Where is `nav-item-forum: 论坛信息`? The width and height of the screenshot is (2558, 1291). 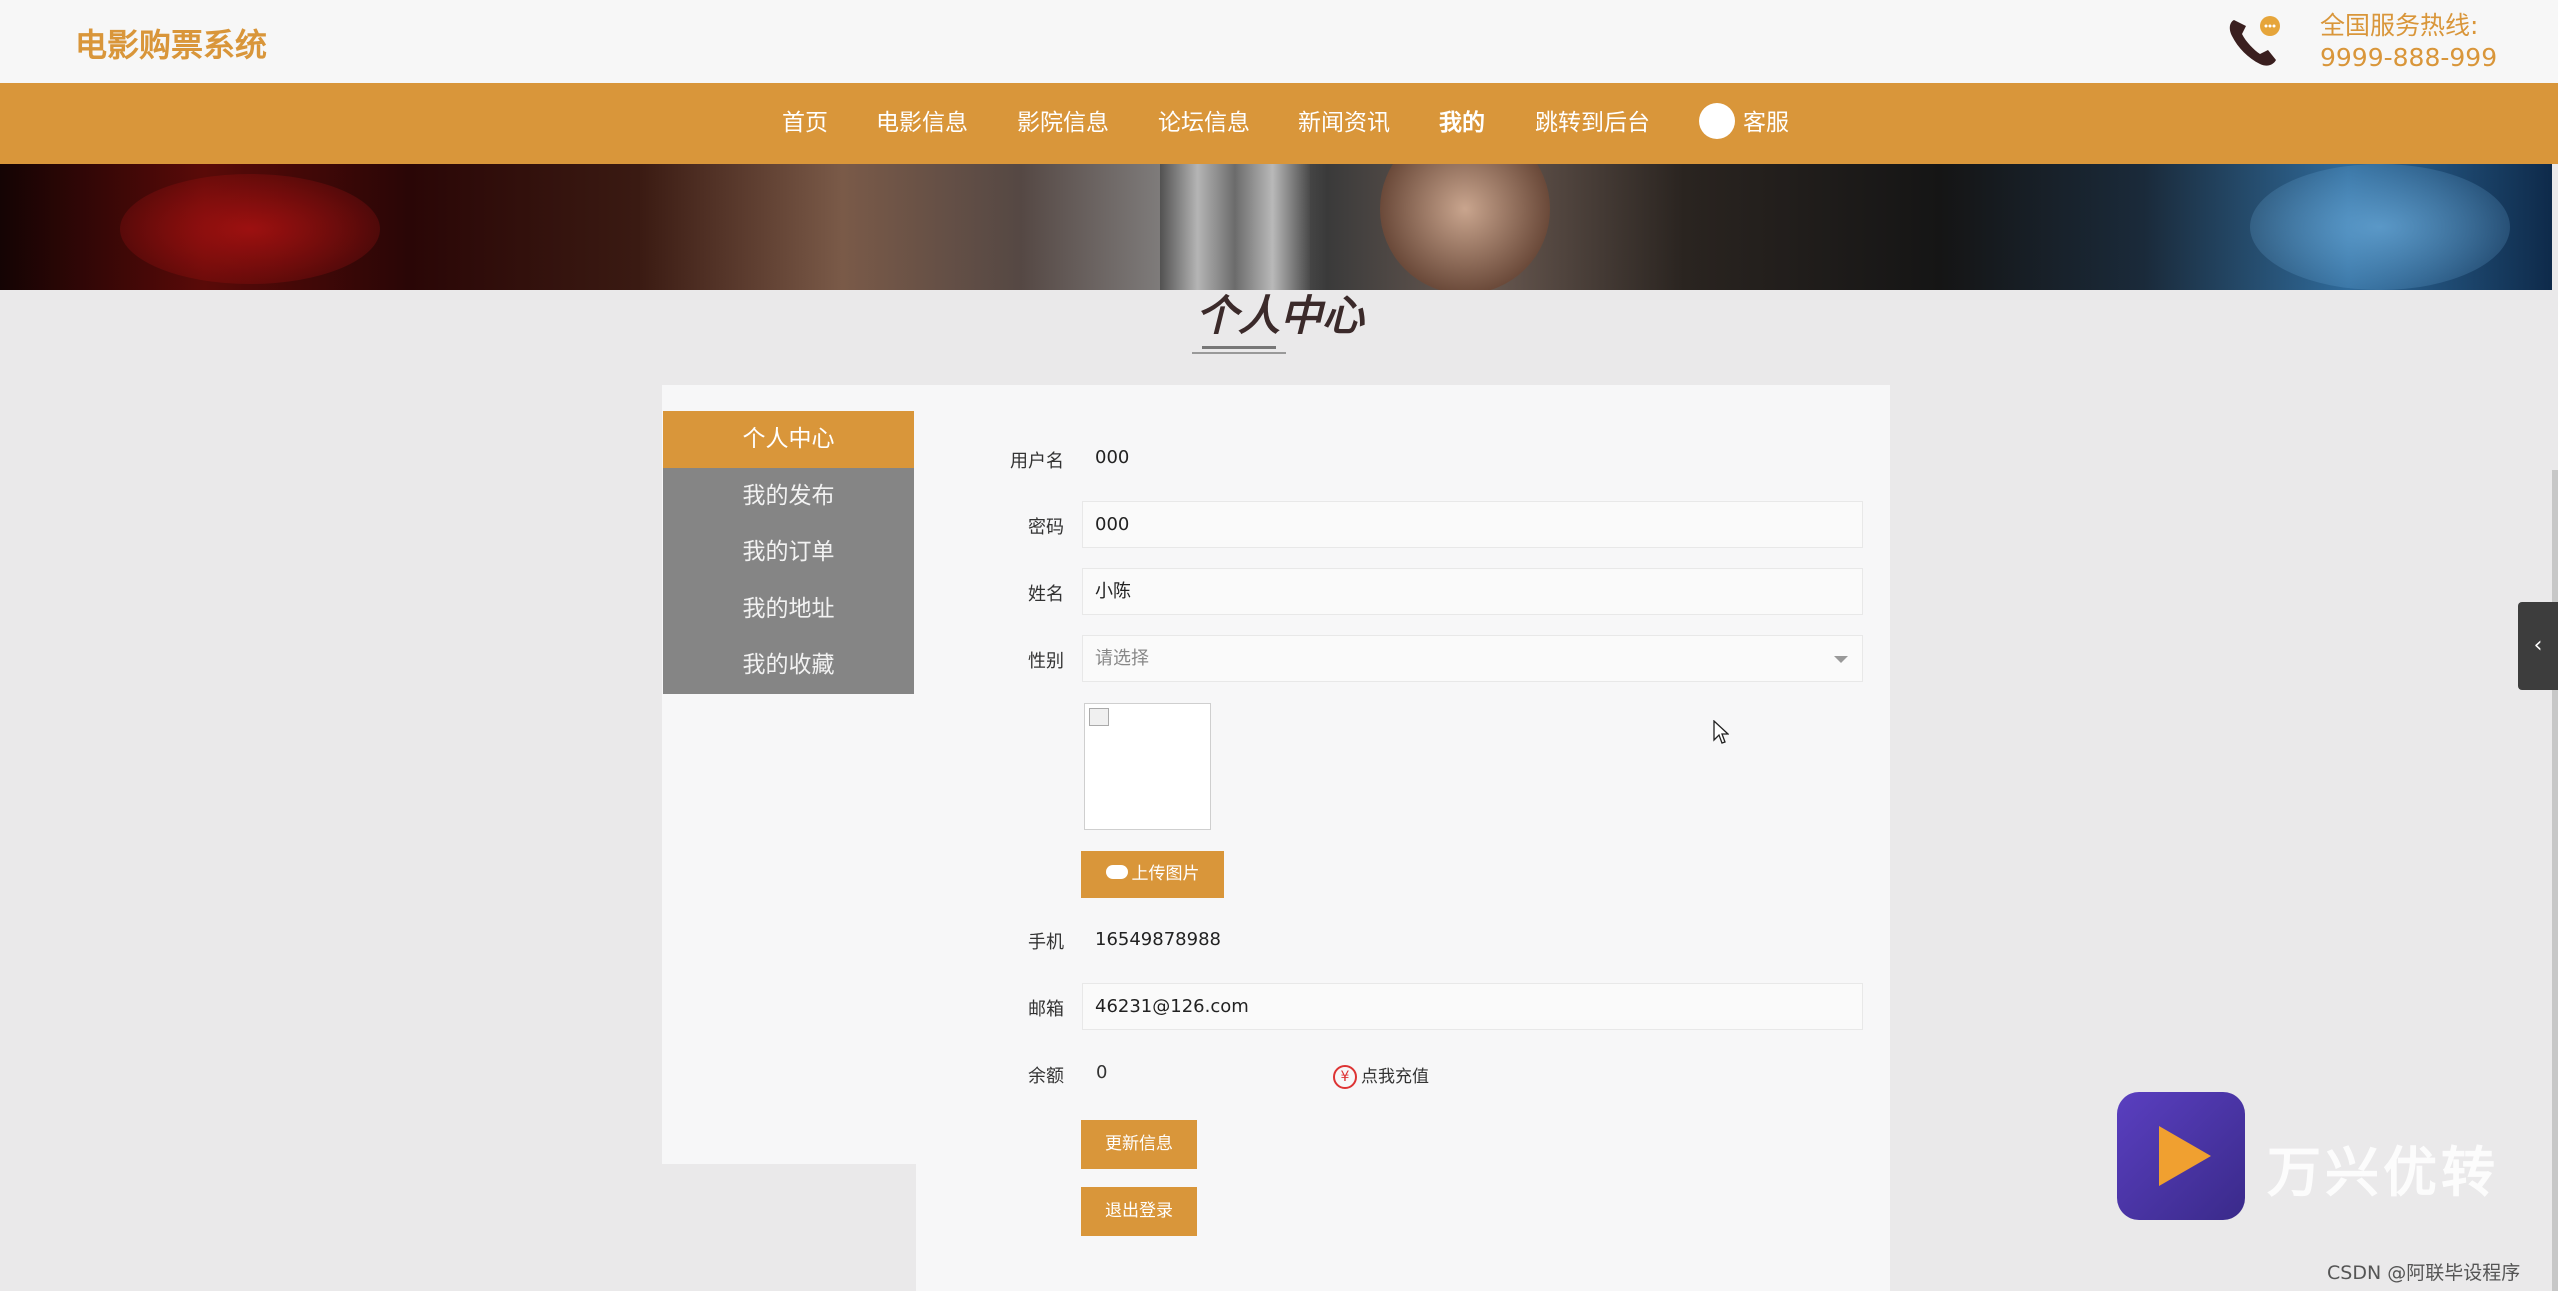 nav-item-forum: 论坛信息 is located at coordinates (1204, 123).